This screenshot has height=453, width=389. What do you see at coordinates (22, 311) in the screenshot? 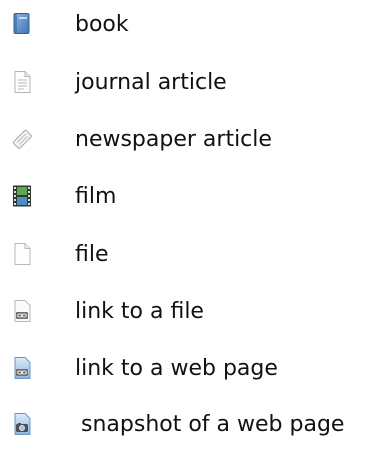
I see `linked-file-icon` at bounding box center [22, 311].